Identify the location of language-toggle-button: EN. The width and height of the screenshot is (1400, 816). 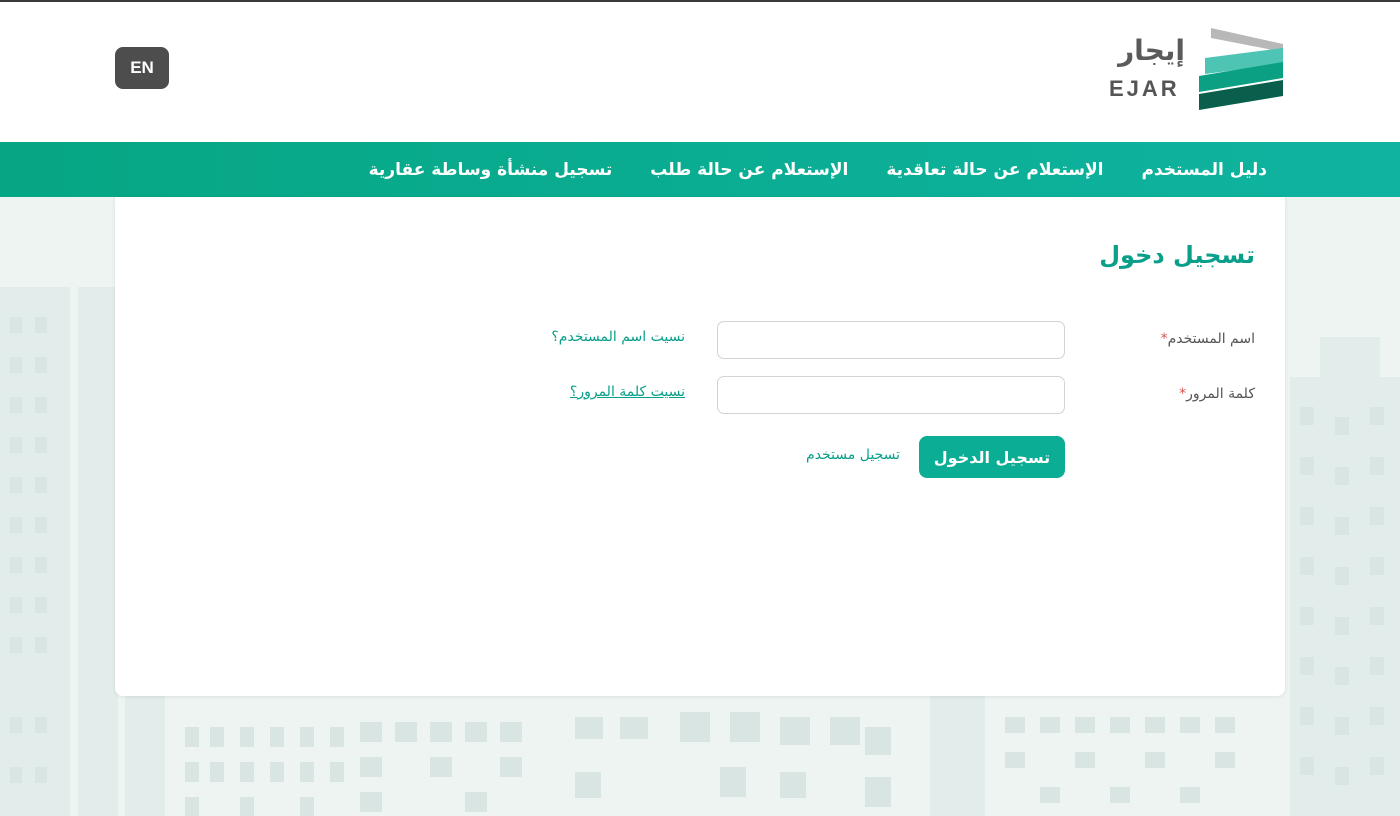
(142, 68).